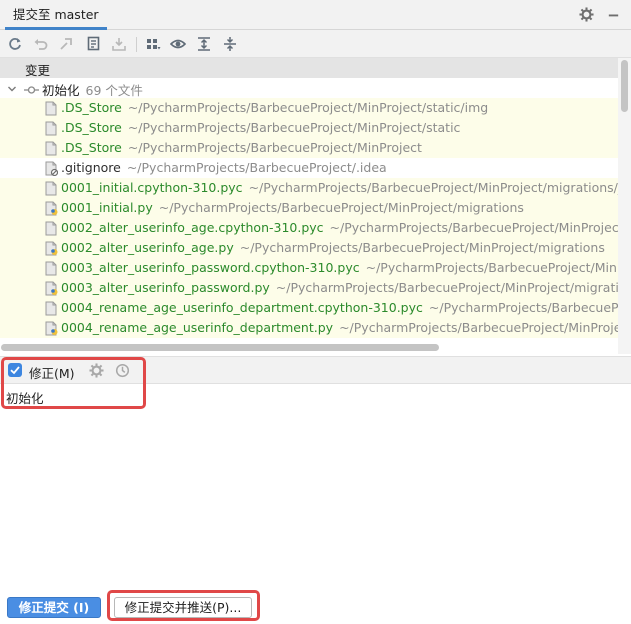  Describe the element at coordinates (230, 44) in the screenshot. I see `collapse-all-icon` at that location.